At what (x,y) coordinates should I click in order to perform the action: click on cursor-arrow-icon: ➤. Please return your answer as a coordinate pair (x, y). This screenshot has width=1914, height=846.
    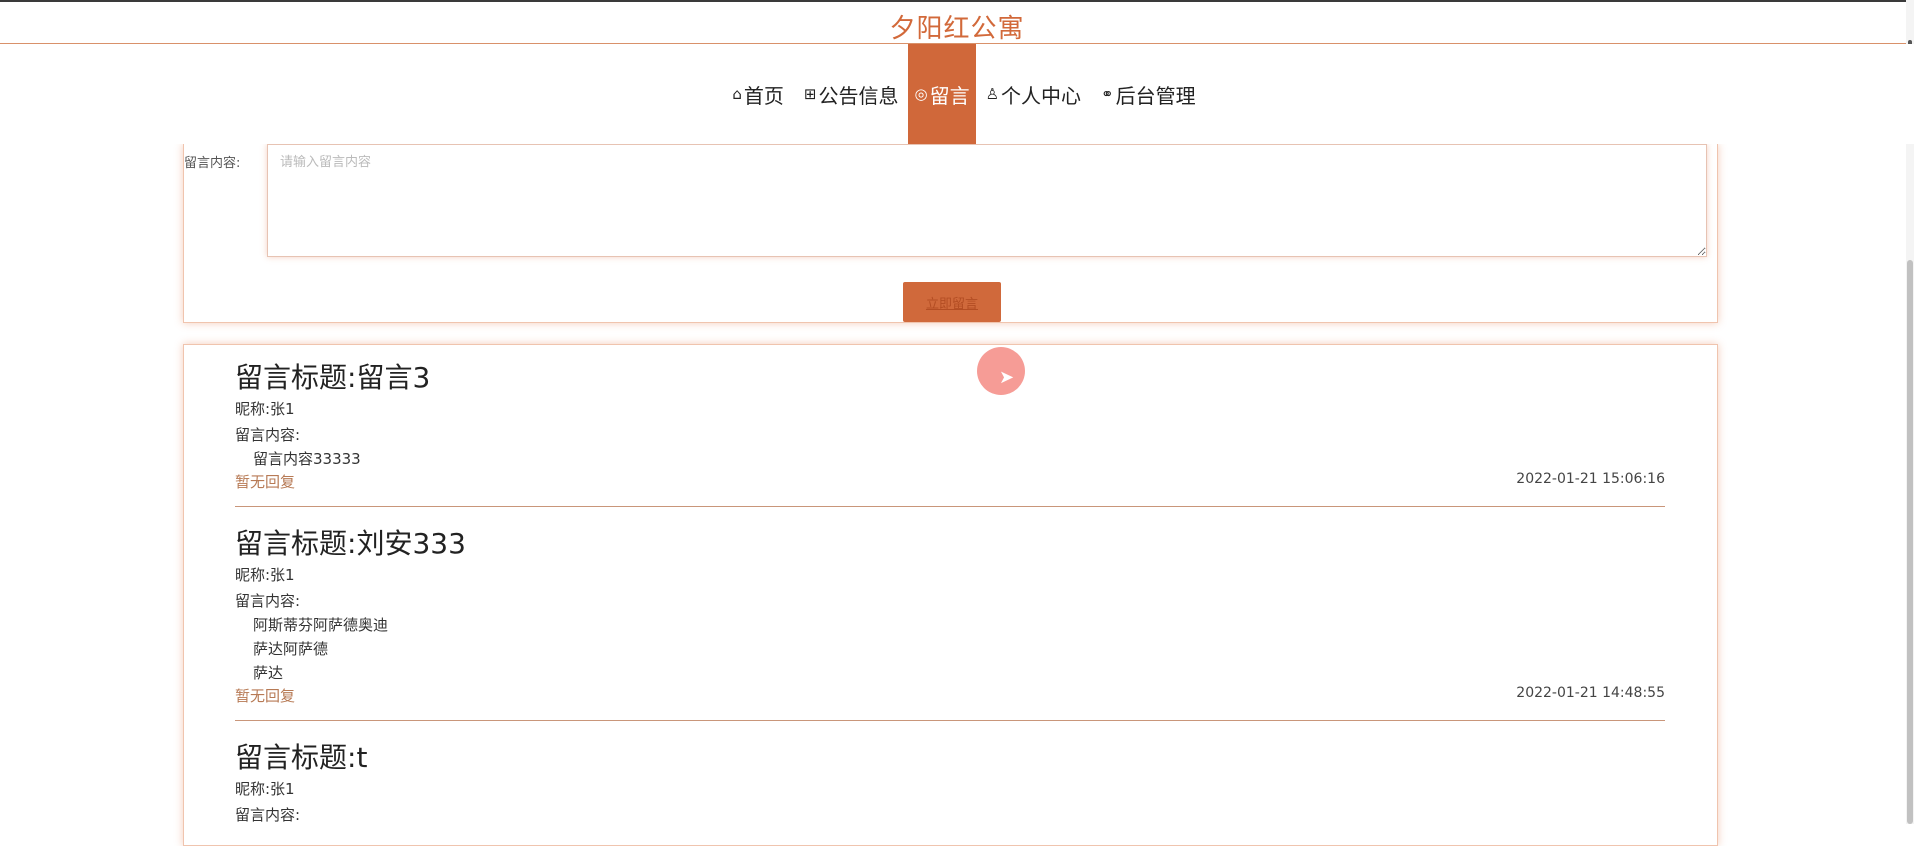
    Looking at the image, I should click on (1007, 377).